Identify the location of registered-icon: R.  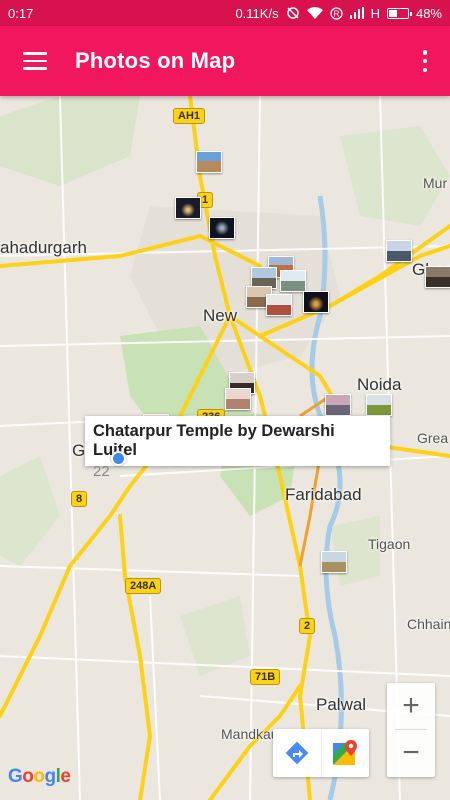
(336, 13).